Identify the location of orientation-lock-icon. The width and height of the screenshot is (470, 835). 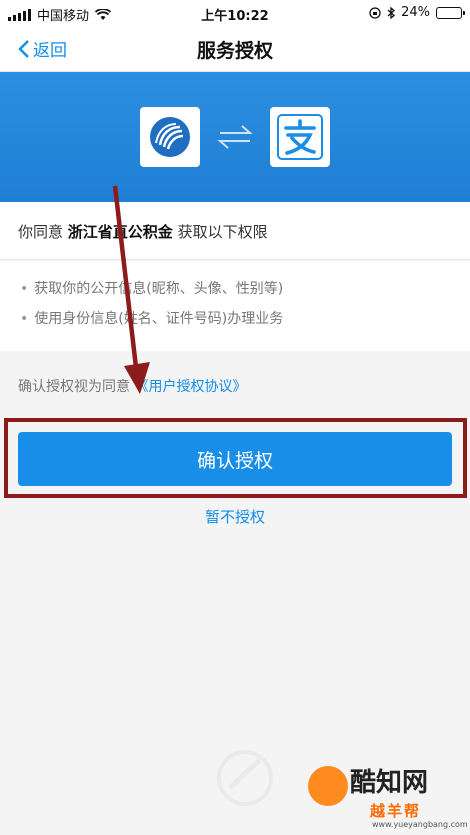
(375, 12).